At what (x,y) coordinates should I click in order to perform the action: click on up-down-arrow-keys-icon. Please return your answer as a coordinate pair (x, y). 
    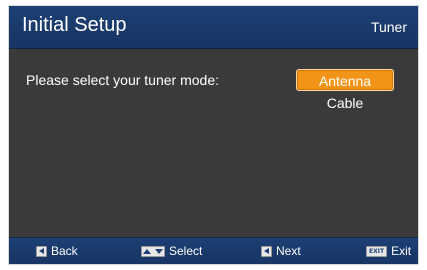
    Looking at the image, I should click on (153, 251).